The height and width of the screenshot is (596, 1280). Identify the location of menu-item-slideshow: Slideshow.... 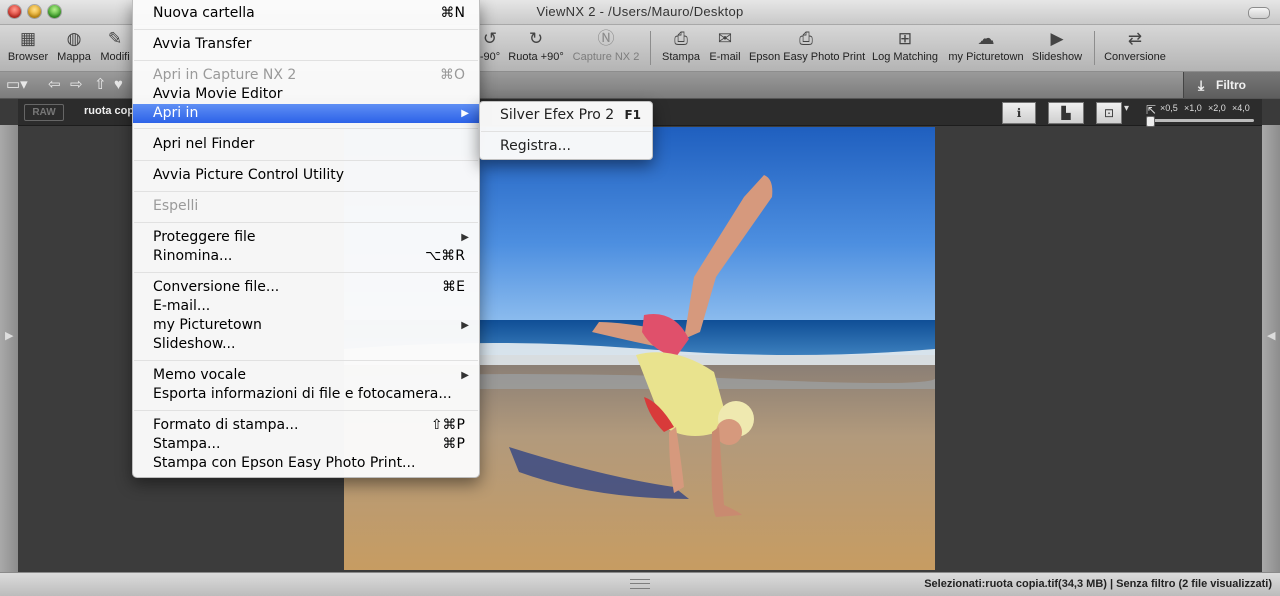
(306, 344).